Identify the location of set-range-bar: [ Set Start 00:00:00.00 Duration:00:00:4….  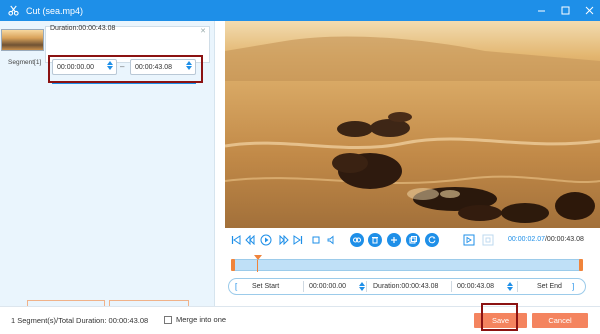
(407, 286).